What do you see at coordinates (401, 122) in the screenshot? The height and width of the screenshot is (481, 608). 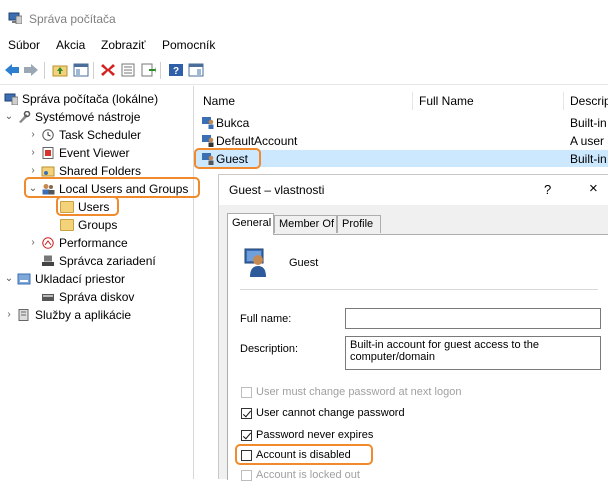 I see `table-row: Bukca Built-in` at bounding box center [401, 122].